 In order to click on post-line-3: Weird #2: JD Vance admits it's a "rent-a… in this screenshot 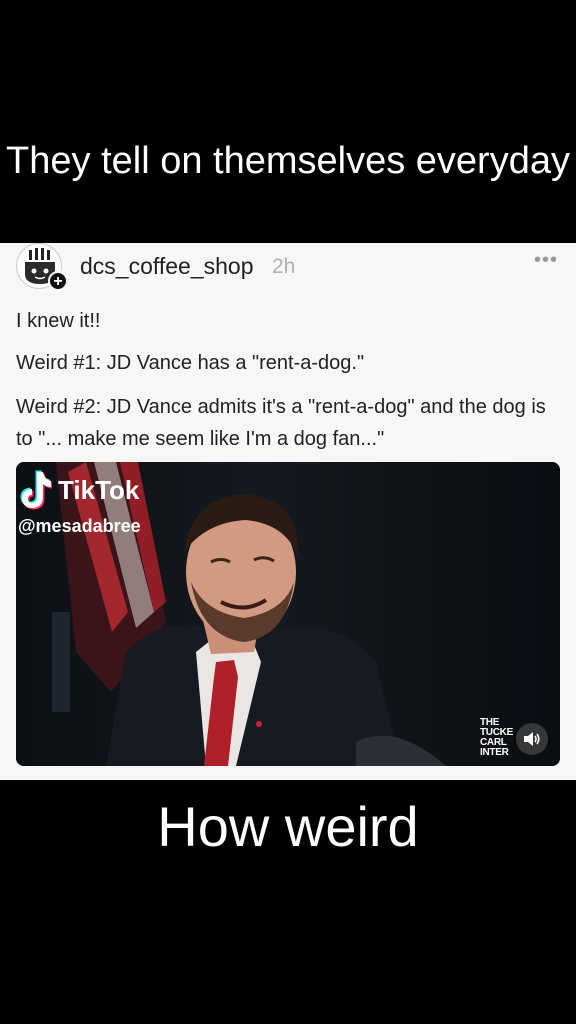, I will do `click(281, 423)`.